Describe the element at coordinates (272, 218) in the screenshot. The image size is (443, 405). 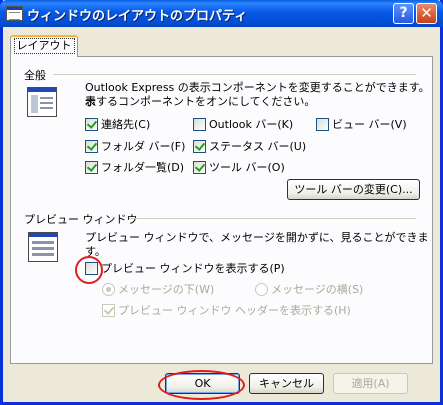
I see `preview-group-divider` at that location.